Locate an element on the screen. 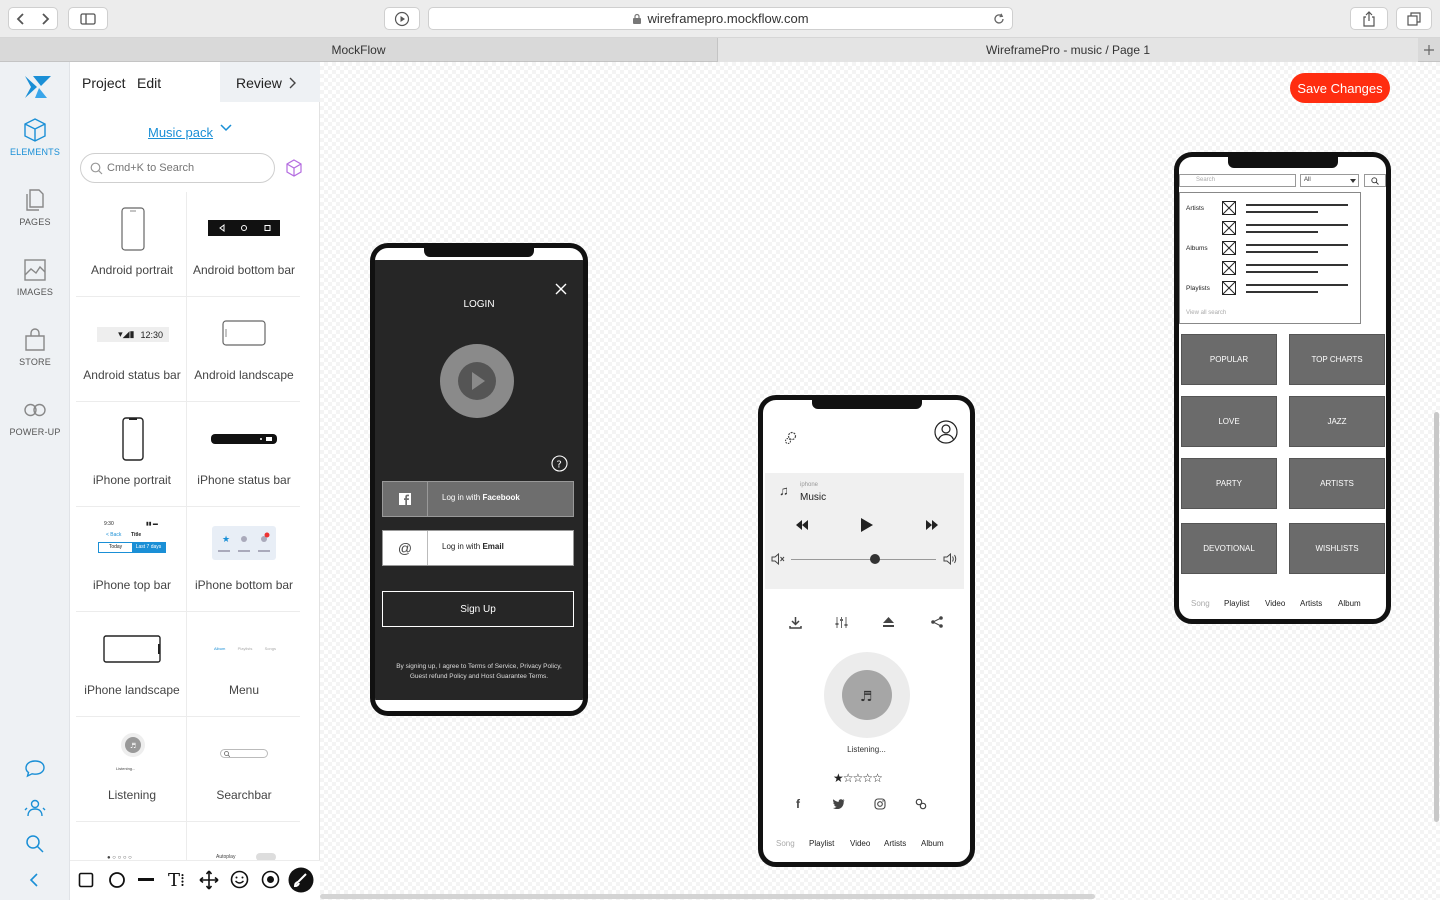  twitter-icon is located at coordinates (839, 804).